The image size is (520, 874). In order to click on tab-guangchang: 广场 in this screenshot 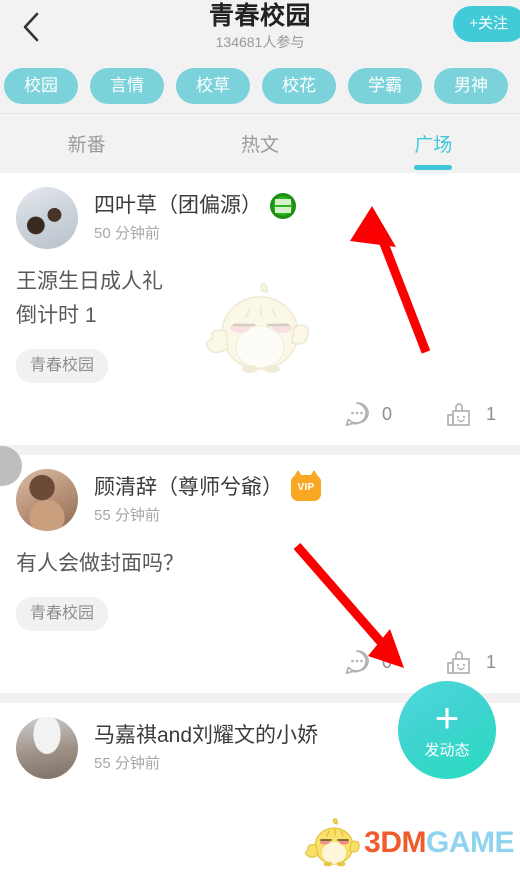, I will do `click(433, 146)`.